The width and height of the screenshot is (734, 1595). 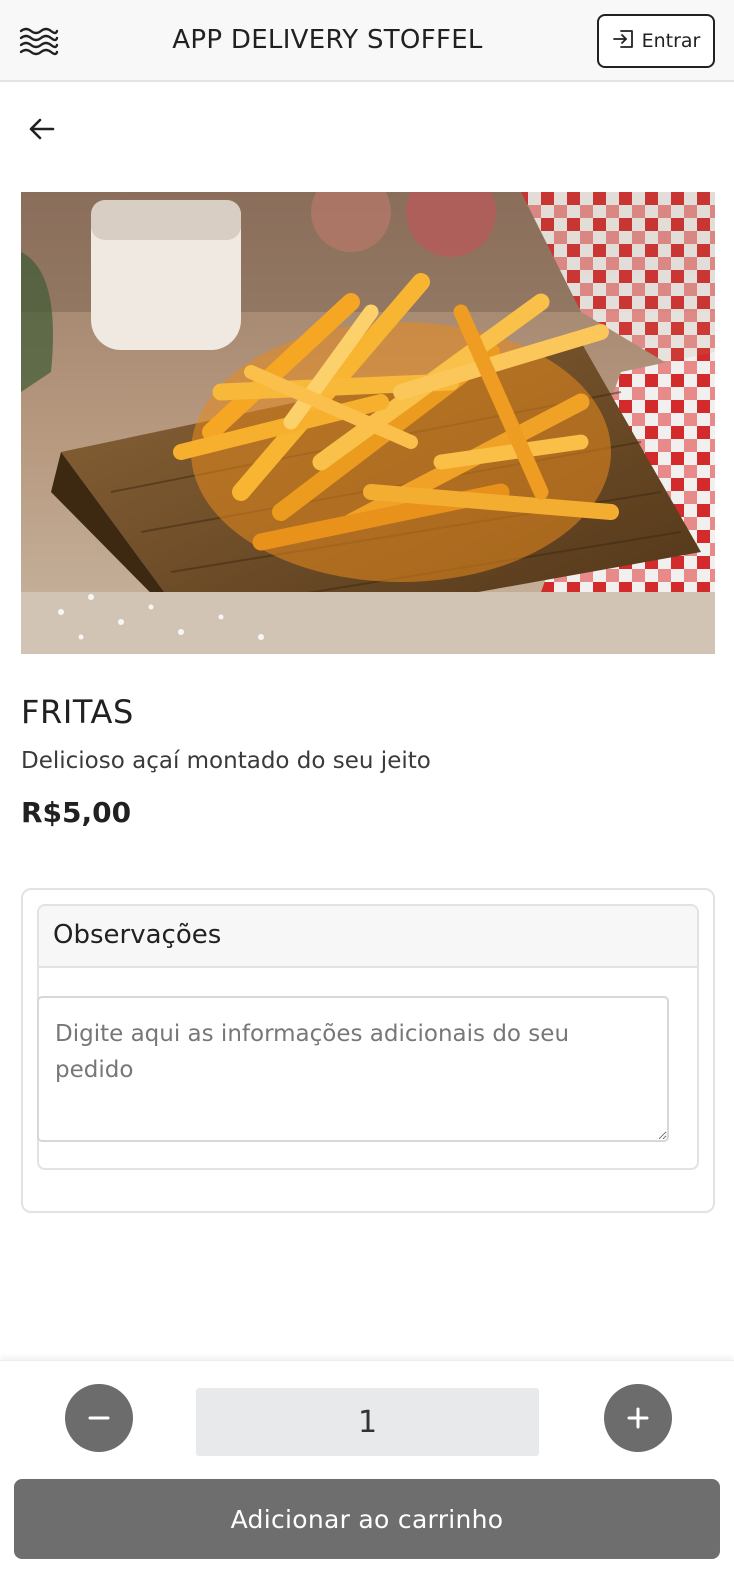 What do you see at coordinates (367, 1422) in the screenshot?
I see `quantity-display: 1` at bounding box center [367, 1422].